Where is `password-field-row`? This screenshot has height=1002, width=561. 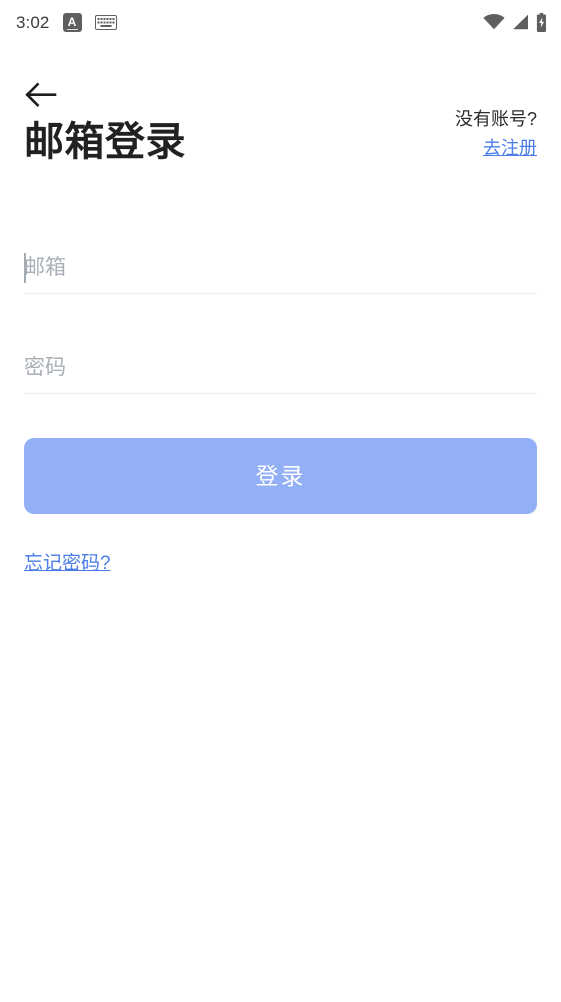 password-field-row is located at coordinates (280, 368).